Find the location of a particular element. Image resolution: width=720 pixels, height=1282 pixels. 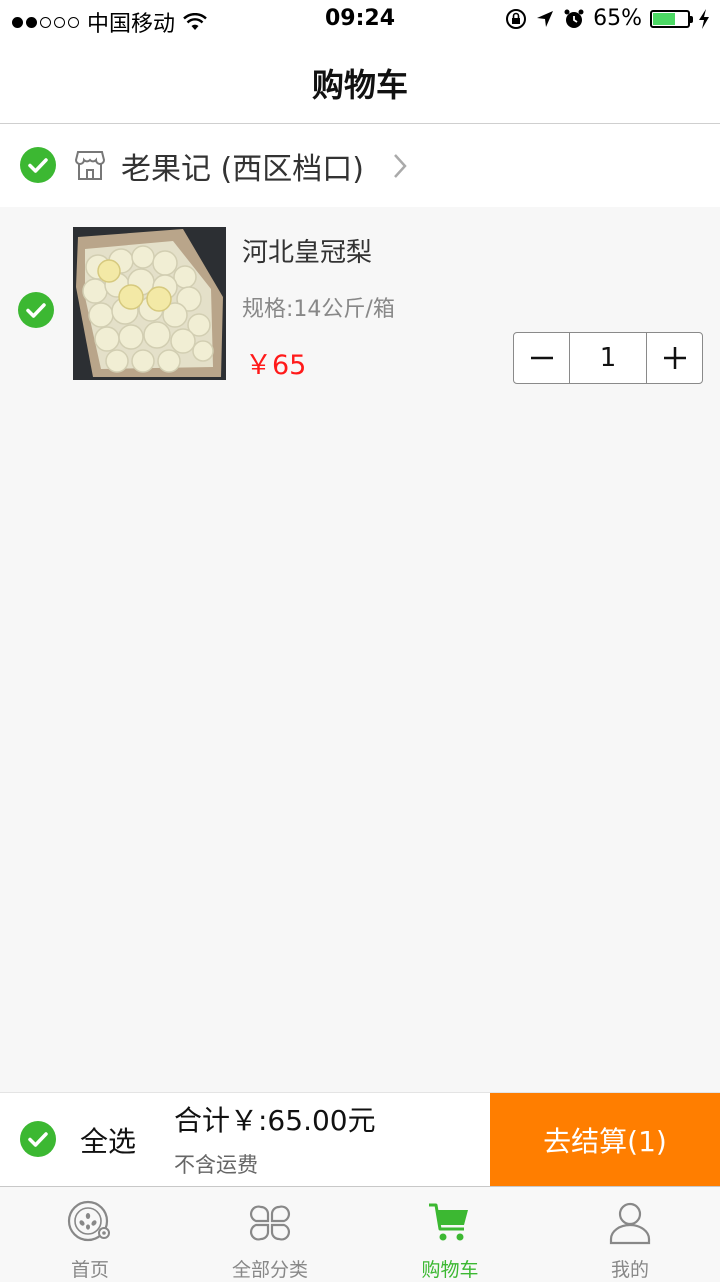

store-select-checkbox is located at coordinates (38, 165).